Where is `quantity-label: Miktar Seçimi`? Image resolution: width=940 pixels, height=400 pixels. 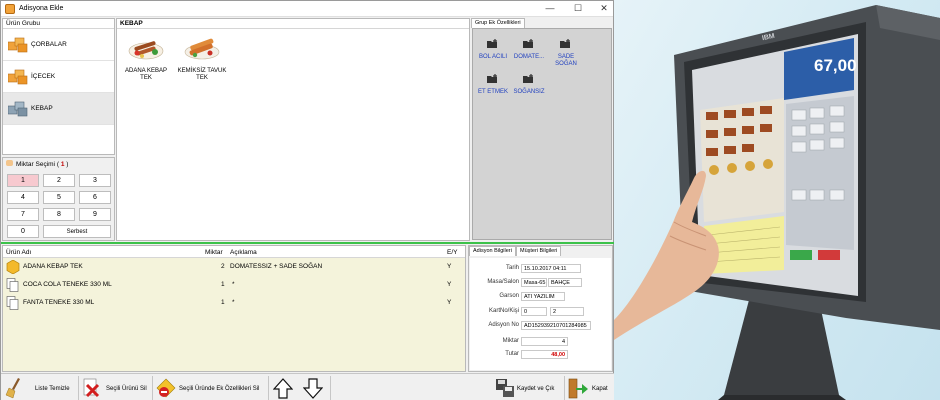
quantity-label: Miktar Seçimi is located at coordinates (36, 164).